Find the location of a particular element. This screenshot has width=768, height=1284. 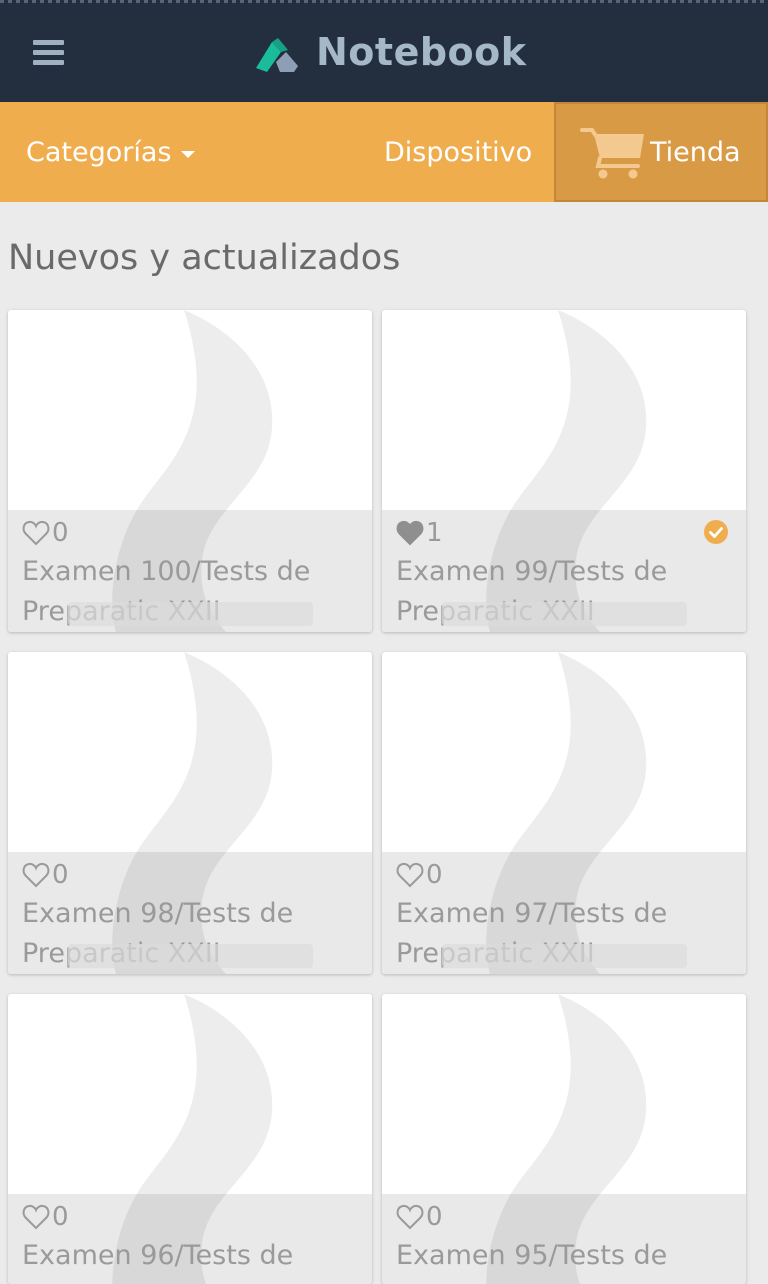

likes-counter: 1 is located at coordinates (419, 533).